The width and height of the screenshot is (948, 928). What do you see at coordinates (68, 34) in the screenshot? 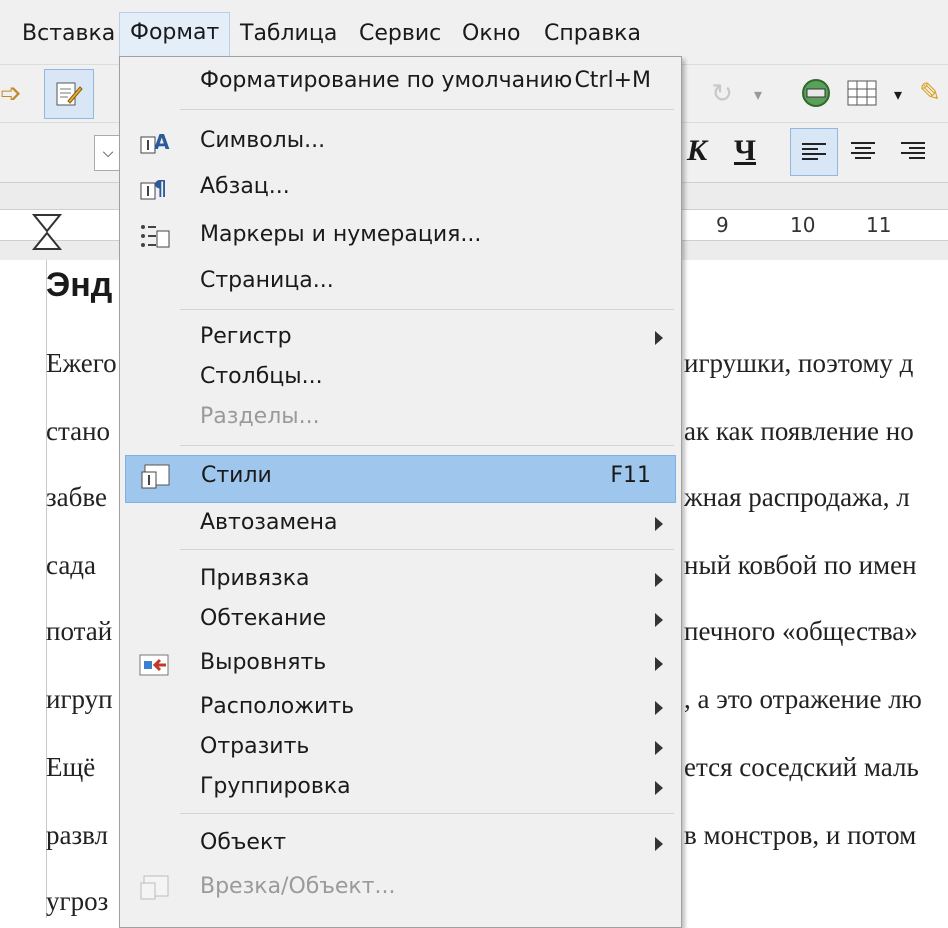
I see `menu-insert: Вставка` at bounding box center [68, 34].